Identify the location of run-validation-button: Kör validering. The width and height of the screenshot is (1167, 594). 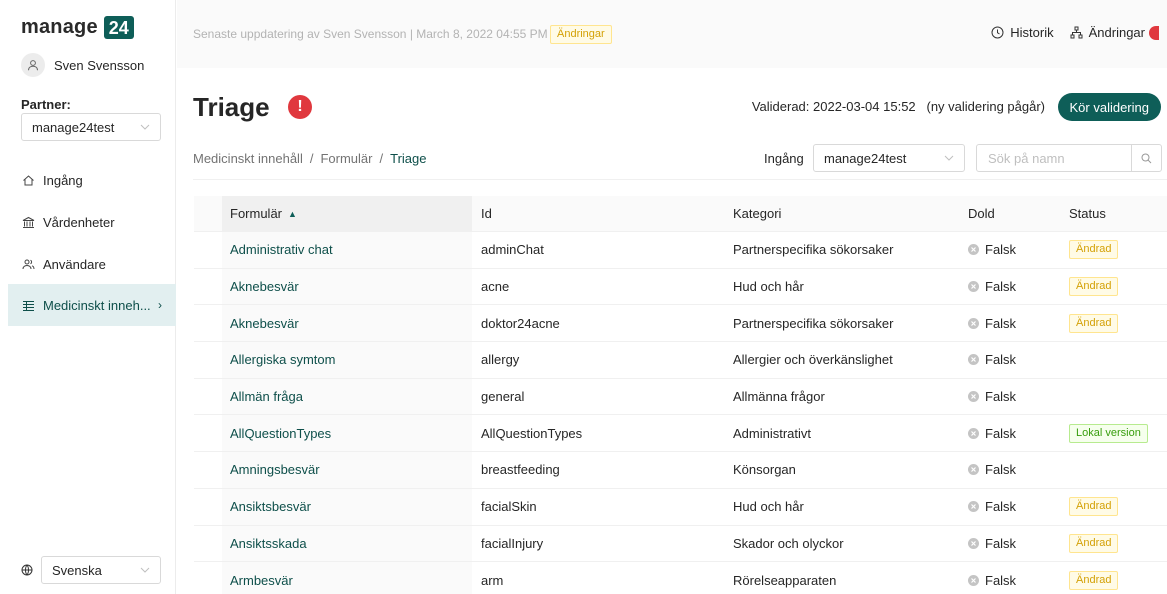
(1109, 107).